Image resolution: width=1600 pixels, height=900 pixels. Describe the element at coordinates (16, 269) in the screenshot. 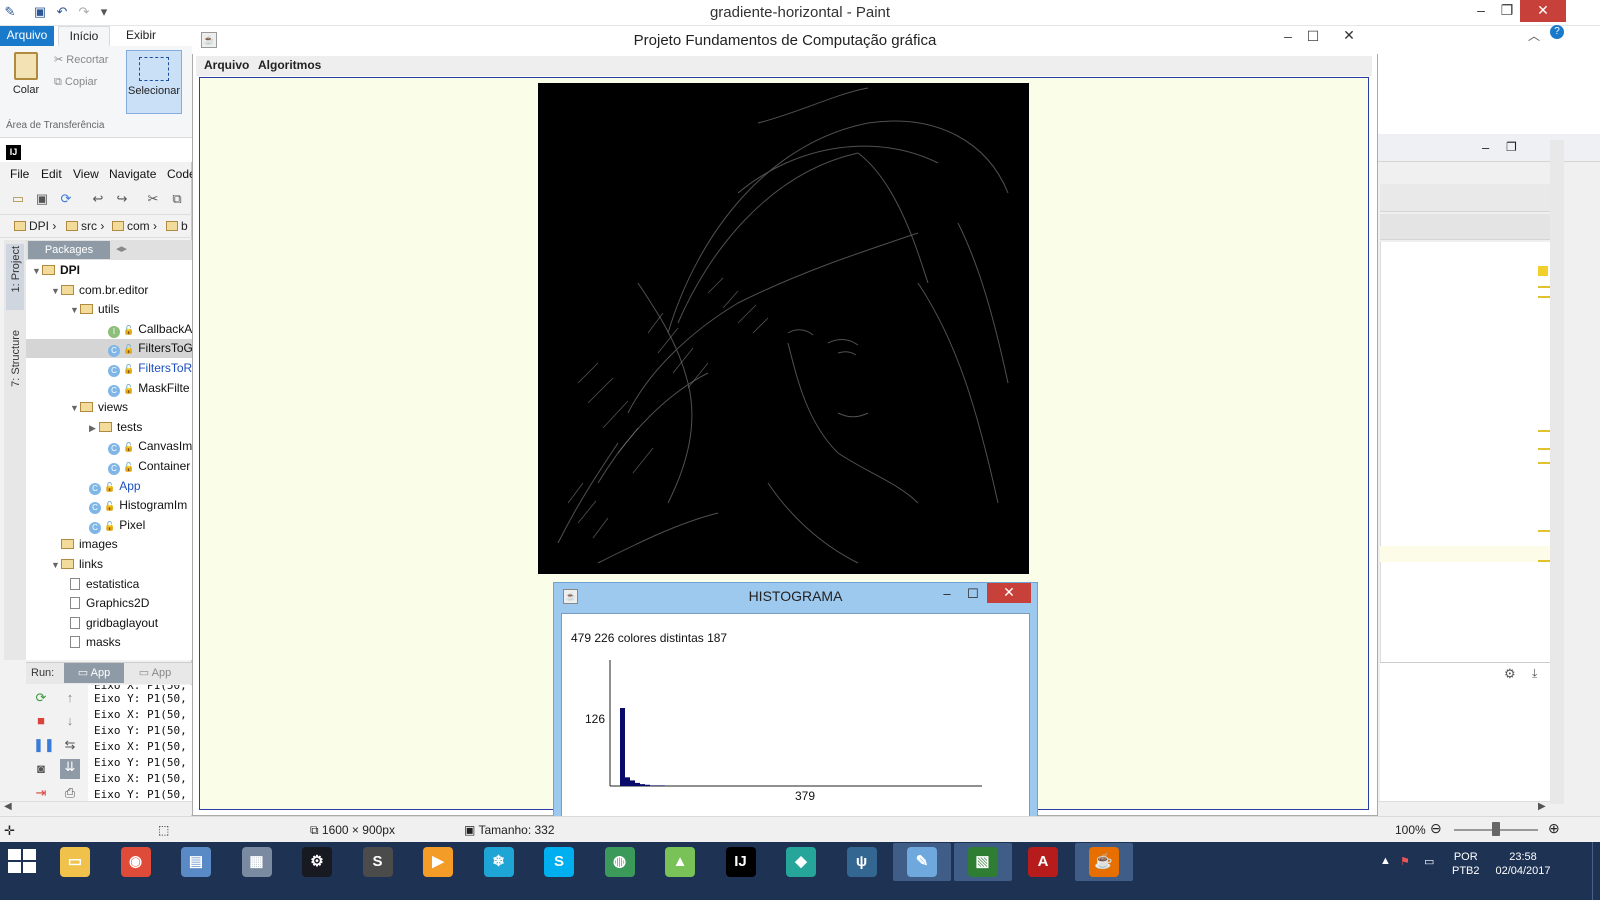

I see `project-tab-label: 1: Project` at that location.